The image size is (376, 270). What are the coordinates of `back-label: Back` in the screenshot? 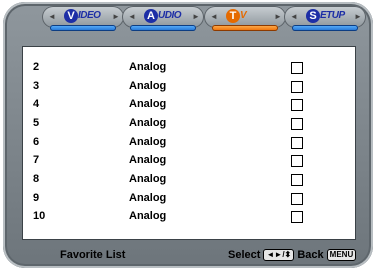 It's located at (310, 255).